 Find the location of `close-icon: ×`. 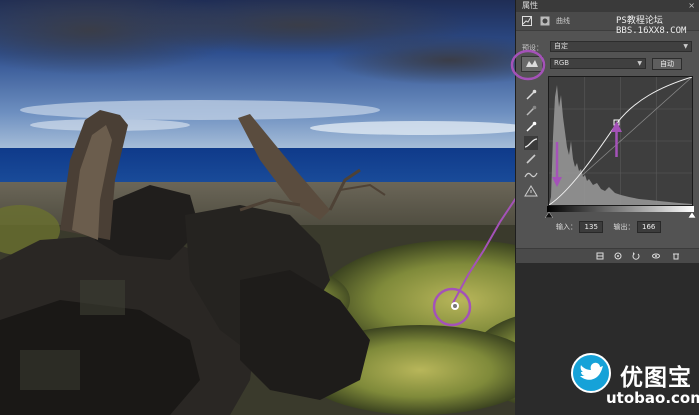

close-icon: × is located at coordinates (691, 6).